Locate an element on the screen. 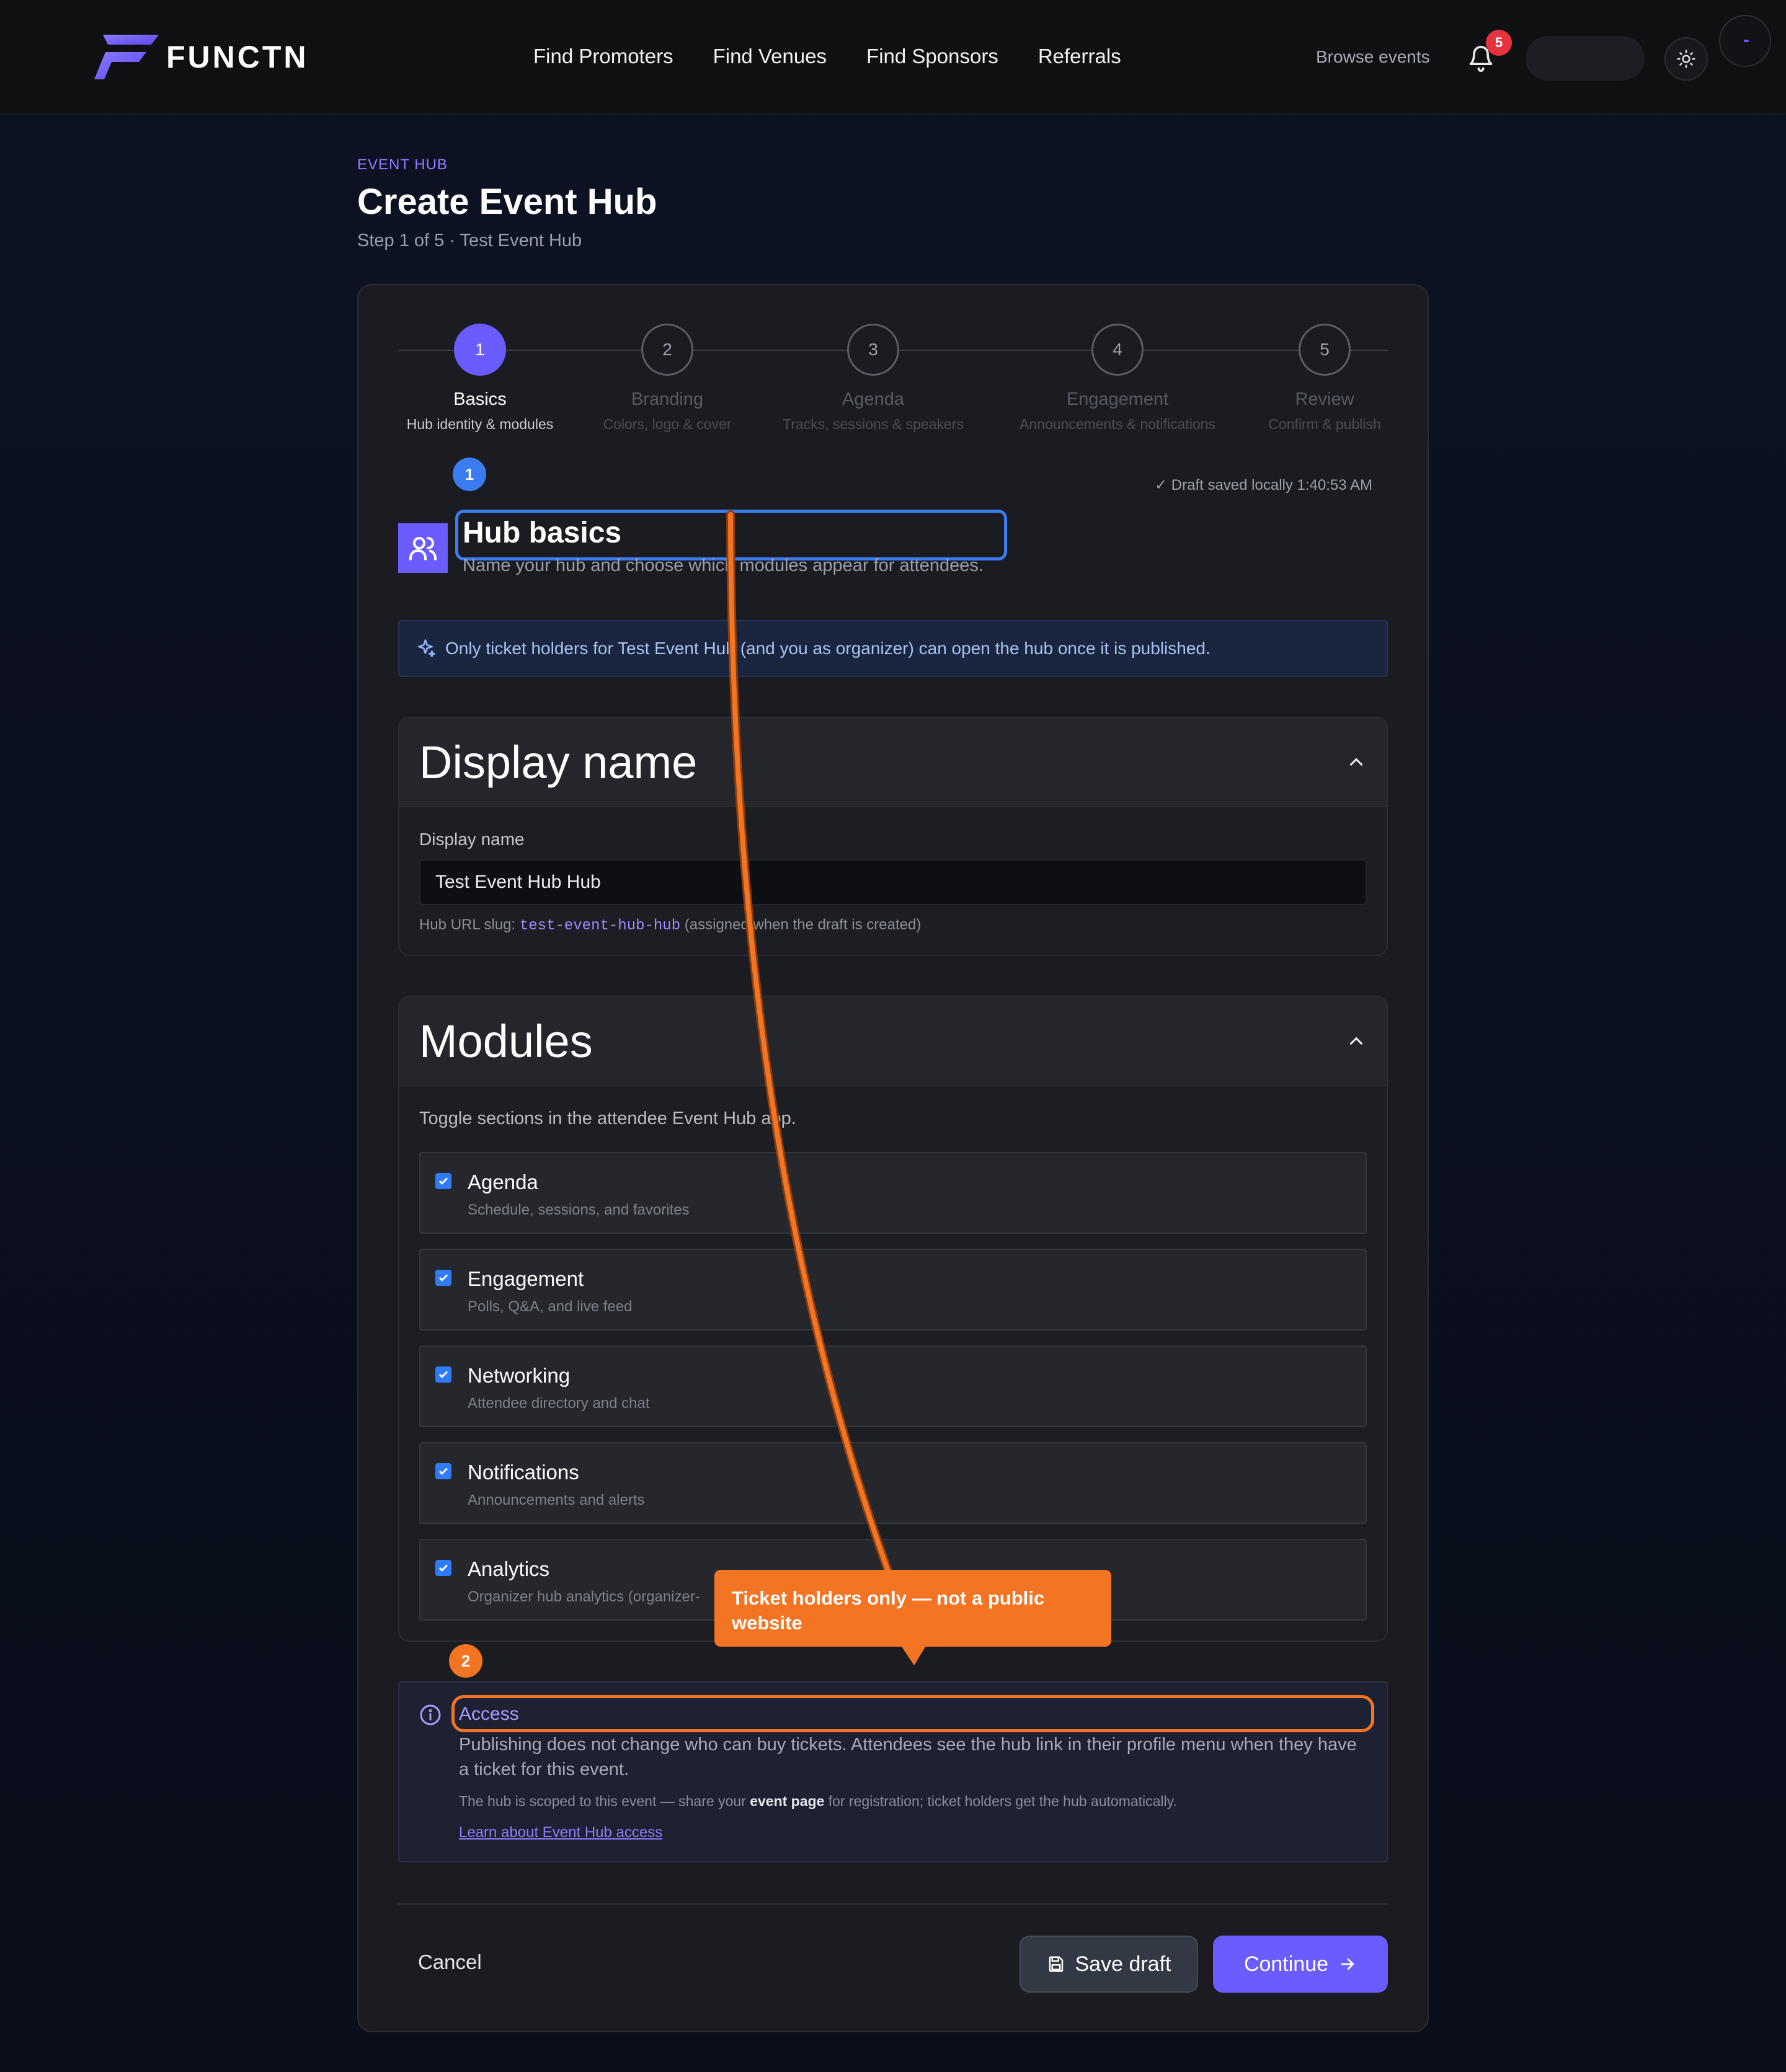  step-number: 4 is located at coordinates (1117, 350).